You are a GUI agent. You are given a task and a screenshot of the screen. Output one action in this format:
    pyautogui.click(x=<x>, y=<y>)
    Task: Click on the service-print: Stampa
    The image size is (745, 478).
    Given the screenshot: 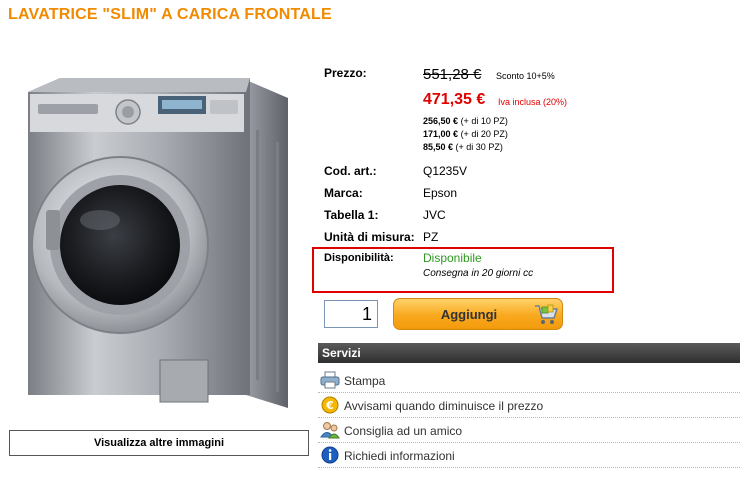 What is the action you would take?
    pyautogui.click(x=529, y=380)
    